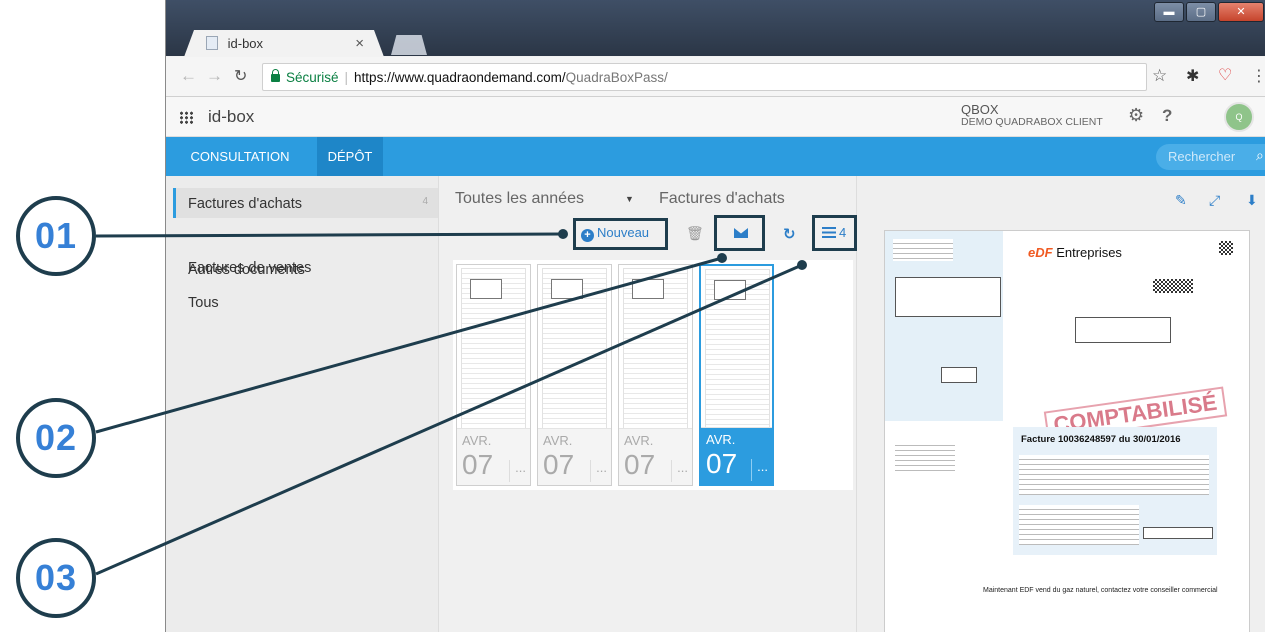 The height and width of the screenshot is (632, 1265). I want to click on new-tab-button, so click(409, 45).